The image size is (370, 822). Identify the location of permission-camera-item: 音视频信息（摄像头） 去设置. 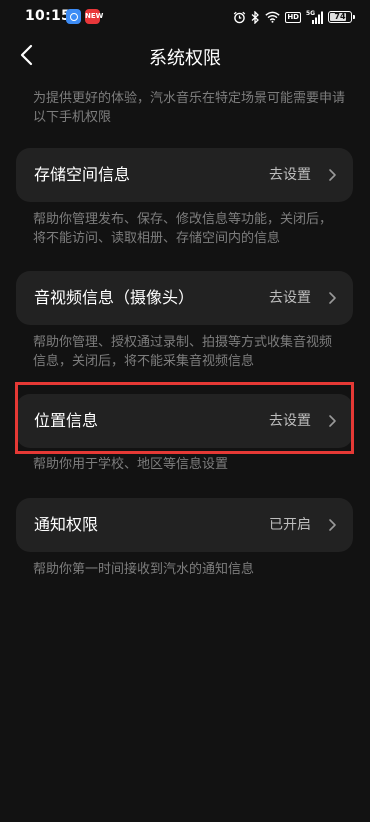
(184, 298).